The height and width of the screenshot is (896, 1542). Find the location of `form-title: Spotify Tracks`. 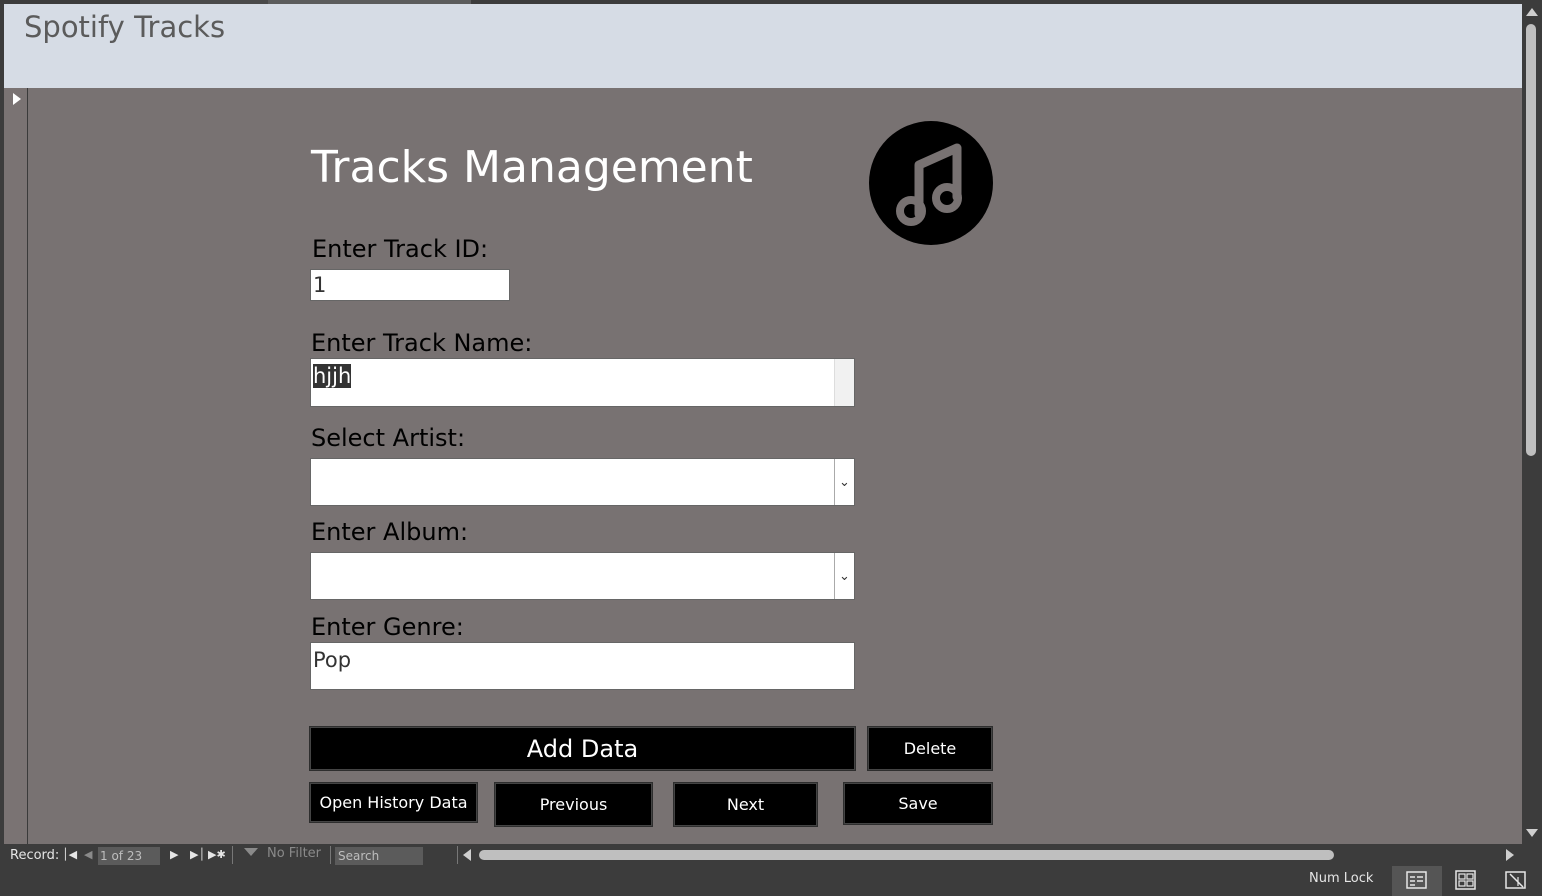

form-title: Spotify Tracks is located at coordinates (125, 27).